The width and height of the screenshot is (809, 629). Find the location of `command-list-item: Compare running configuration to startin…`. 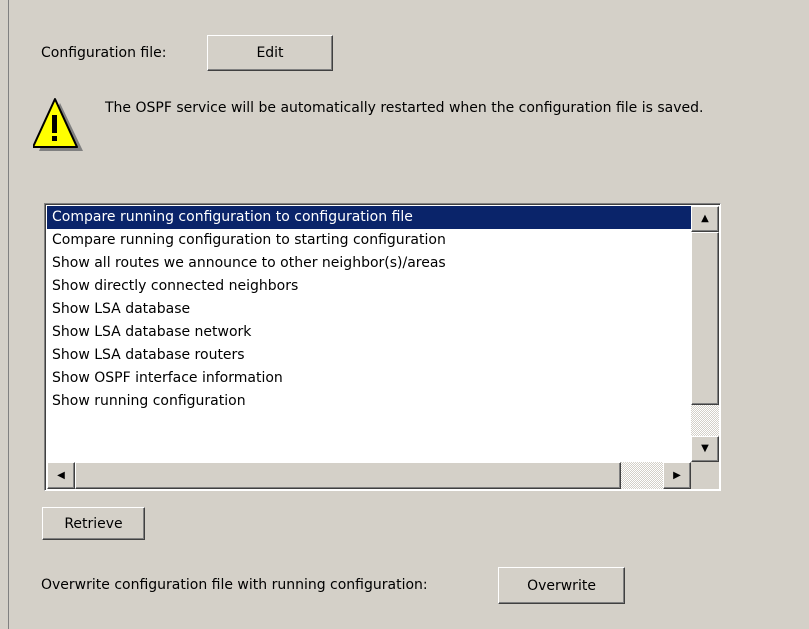

command-list-item: Compare running configuration to startin… is located at coordinates (374, 240).